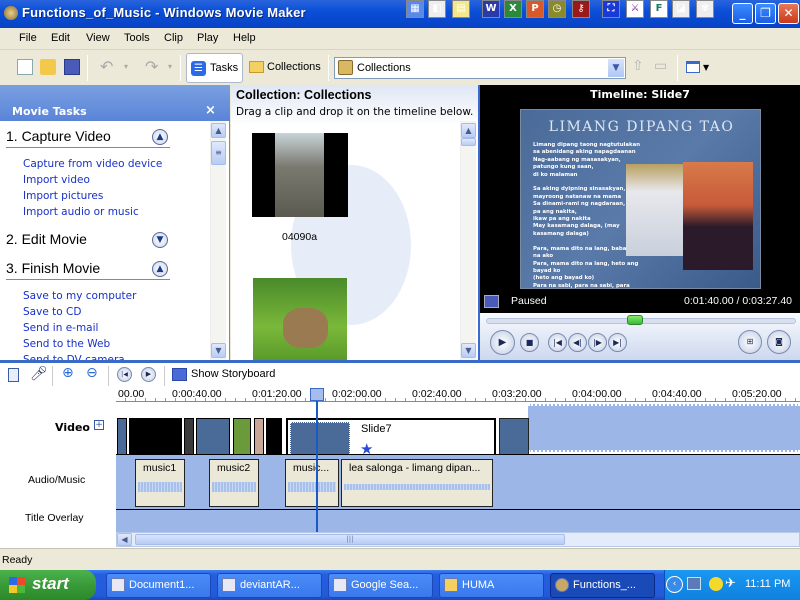  Describe the element at coordinates (60, 328) in the screenshot. I see `link-send-email: Send in e-mail` at that location.